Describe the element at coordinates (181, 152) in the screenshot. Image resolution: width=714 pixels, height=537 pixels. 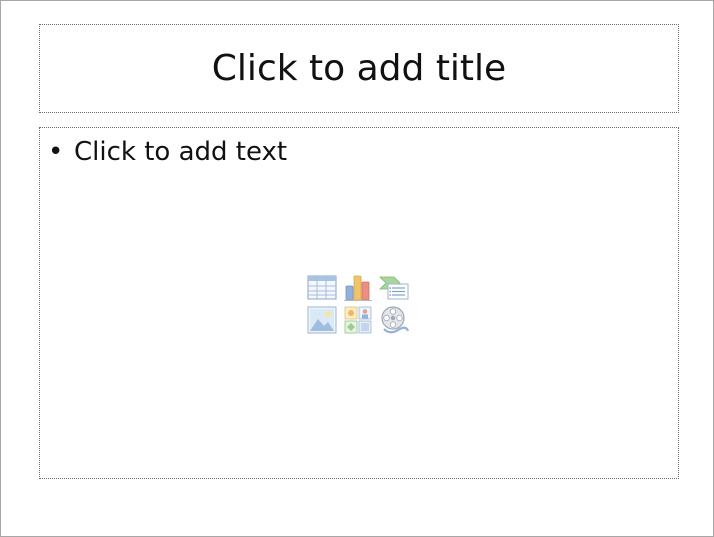
I see `content-placeholder-text: Click to add text` at that location.